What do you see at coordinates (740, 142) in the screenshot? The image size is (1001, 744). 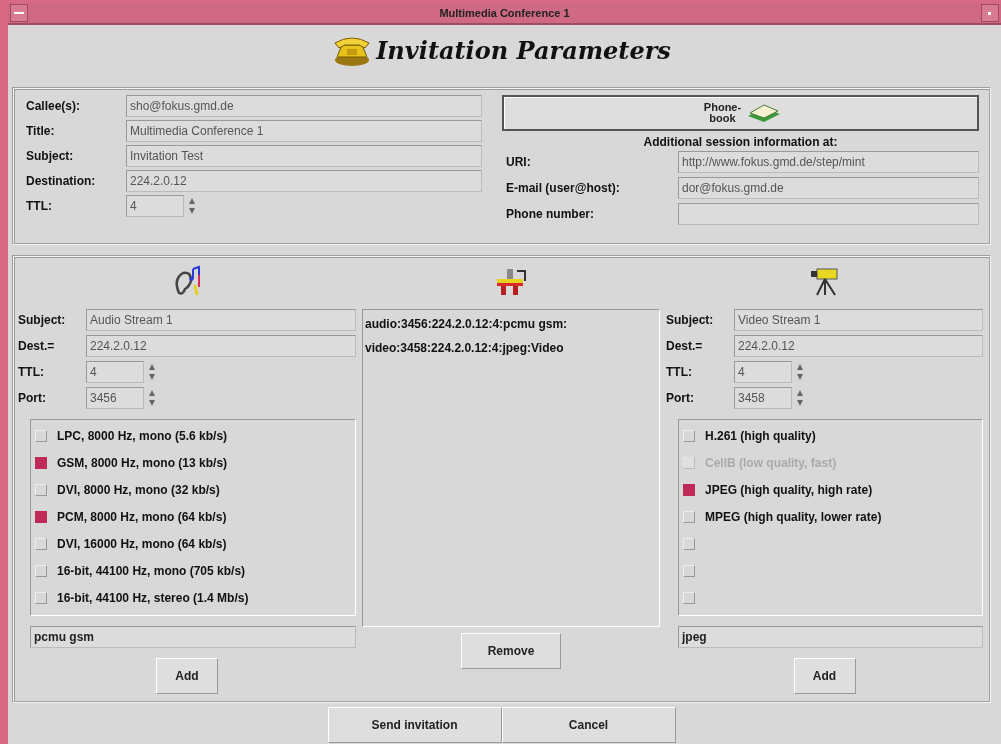 I see `section-heading: Additional session information at:` at bounding box center [740, 142].